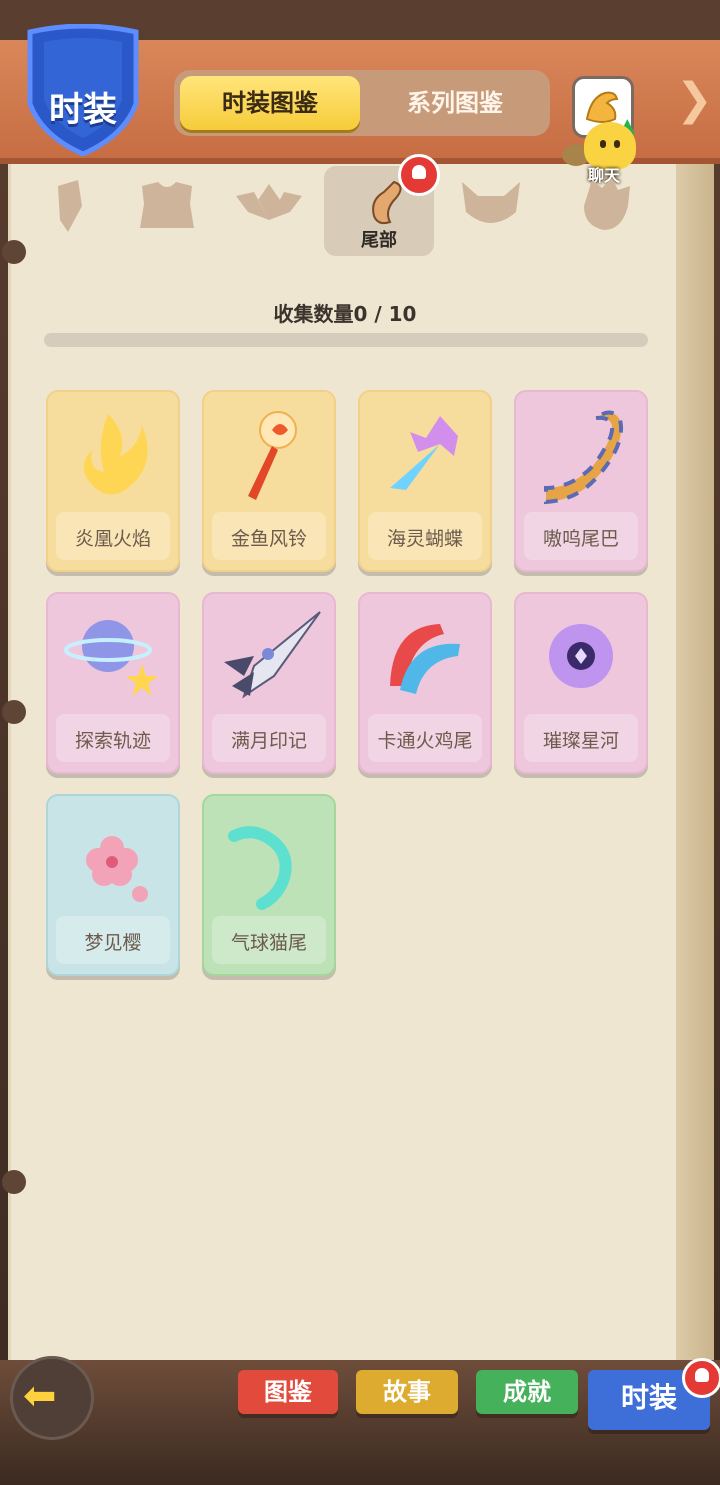 The image size is (720, 1485). I want to click on item-card: 卡通火鸡尾, so click(425, 683).